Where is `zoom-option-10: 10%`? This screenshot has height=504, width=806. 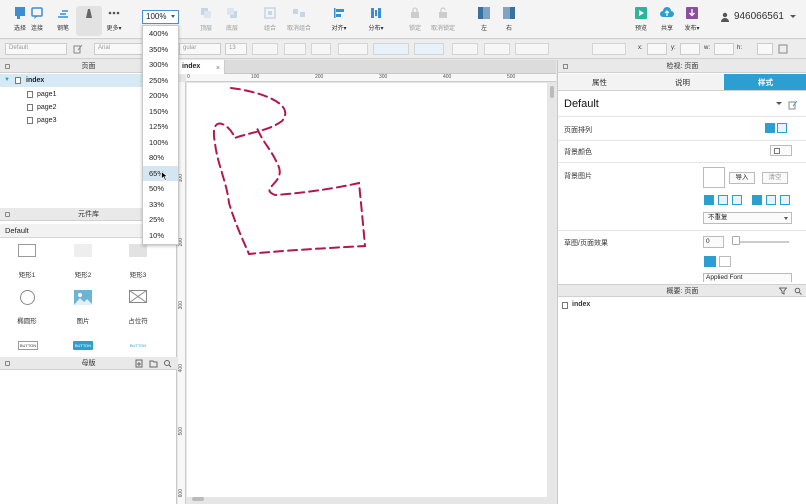 zoom-option-10: 10% is located at coordinates (160, 236).